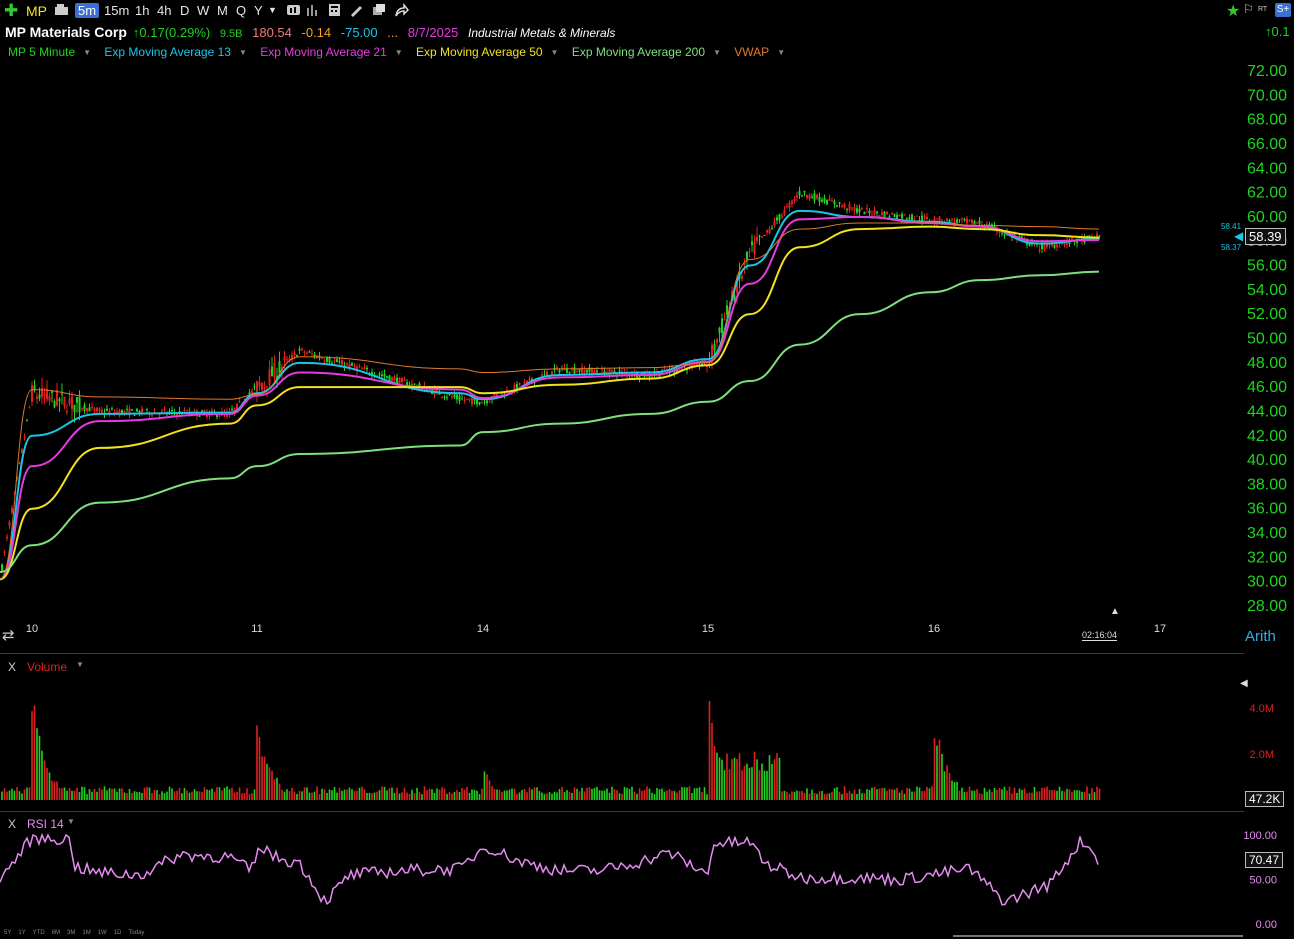  Describe the element at coordinates (80, 664) in the screenshot. I see `volume-caret-icon: ▼` at that location.